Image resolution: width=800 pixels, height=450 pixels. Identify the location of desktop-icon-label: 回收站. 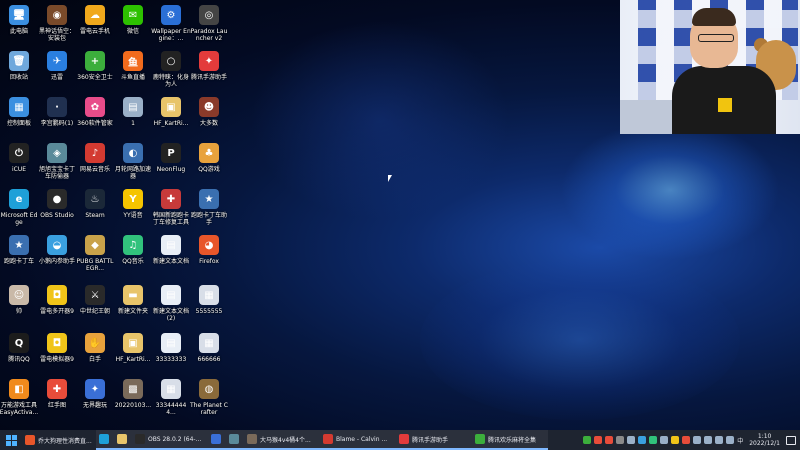
(18, 77).